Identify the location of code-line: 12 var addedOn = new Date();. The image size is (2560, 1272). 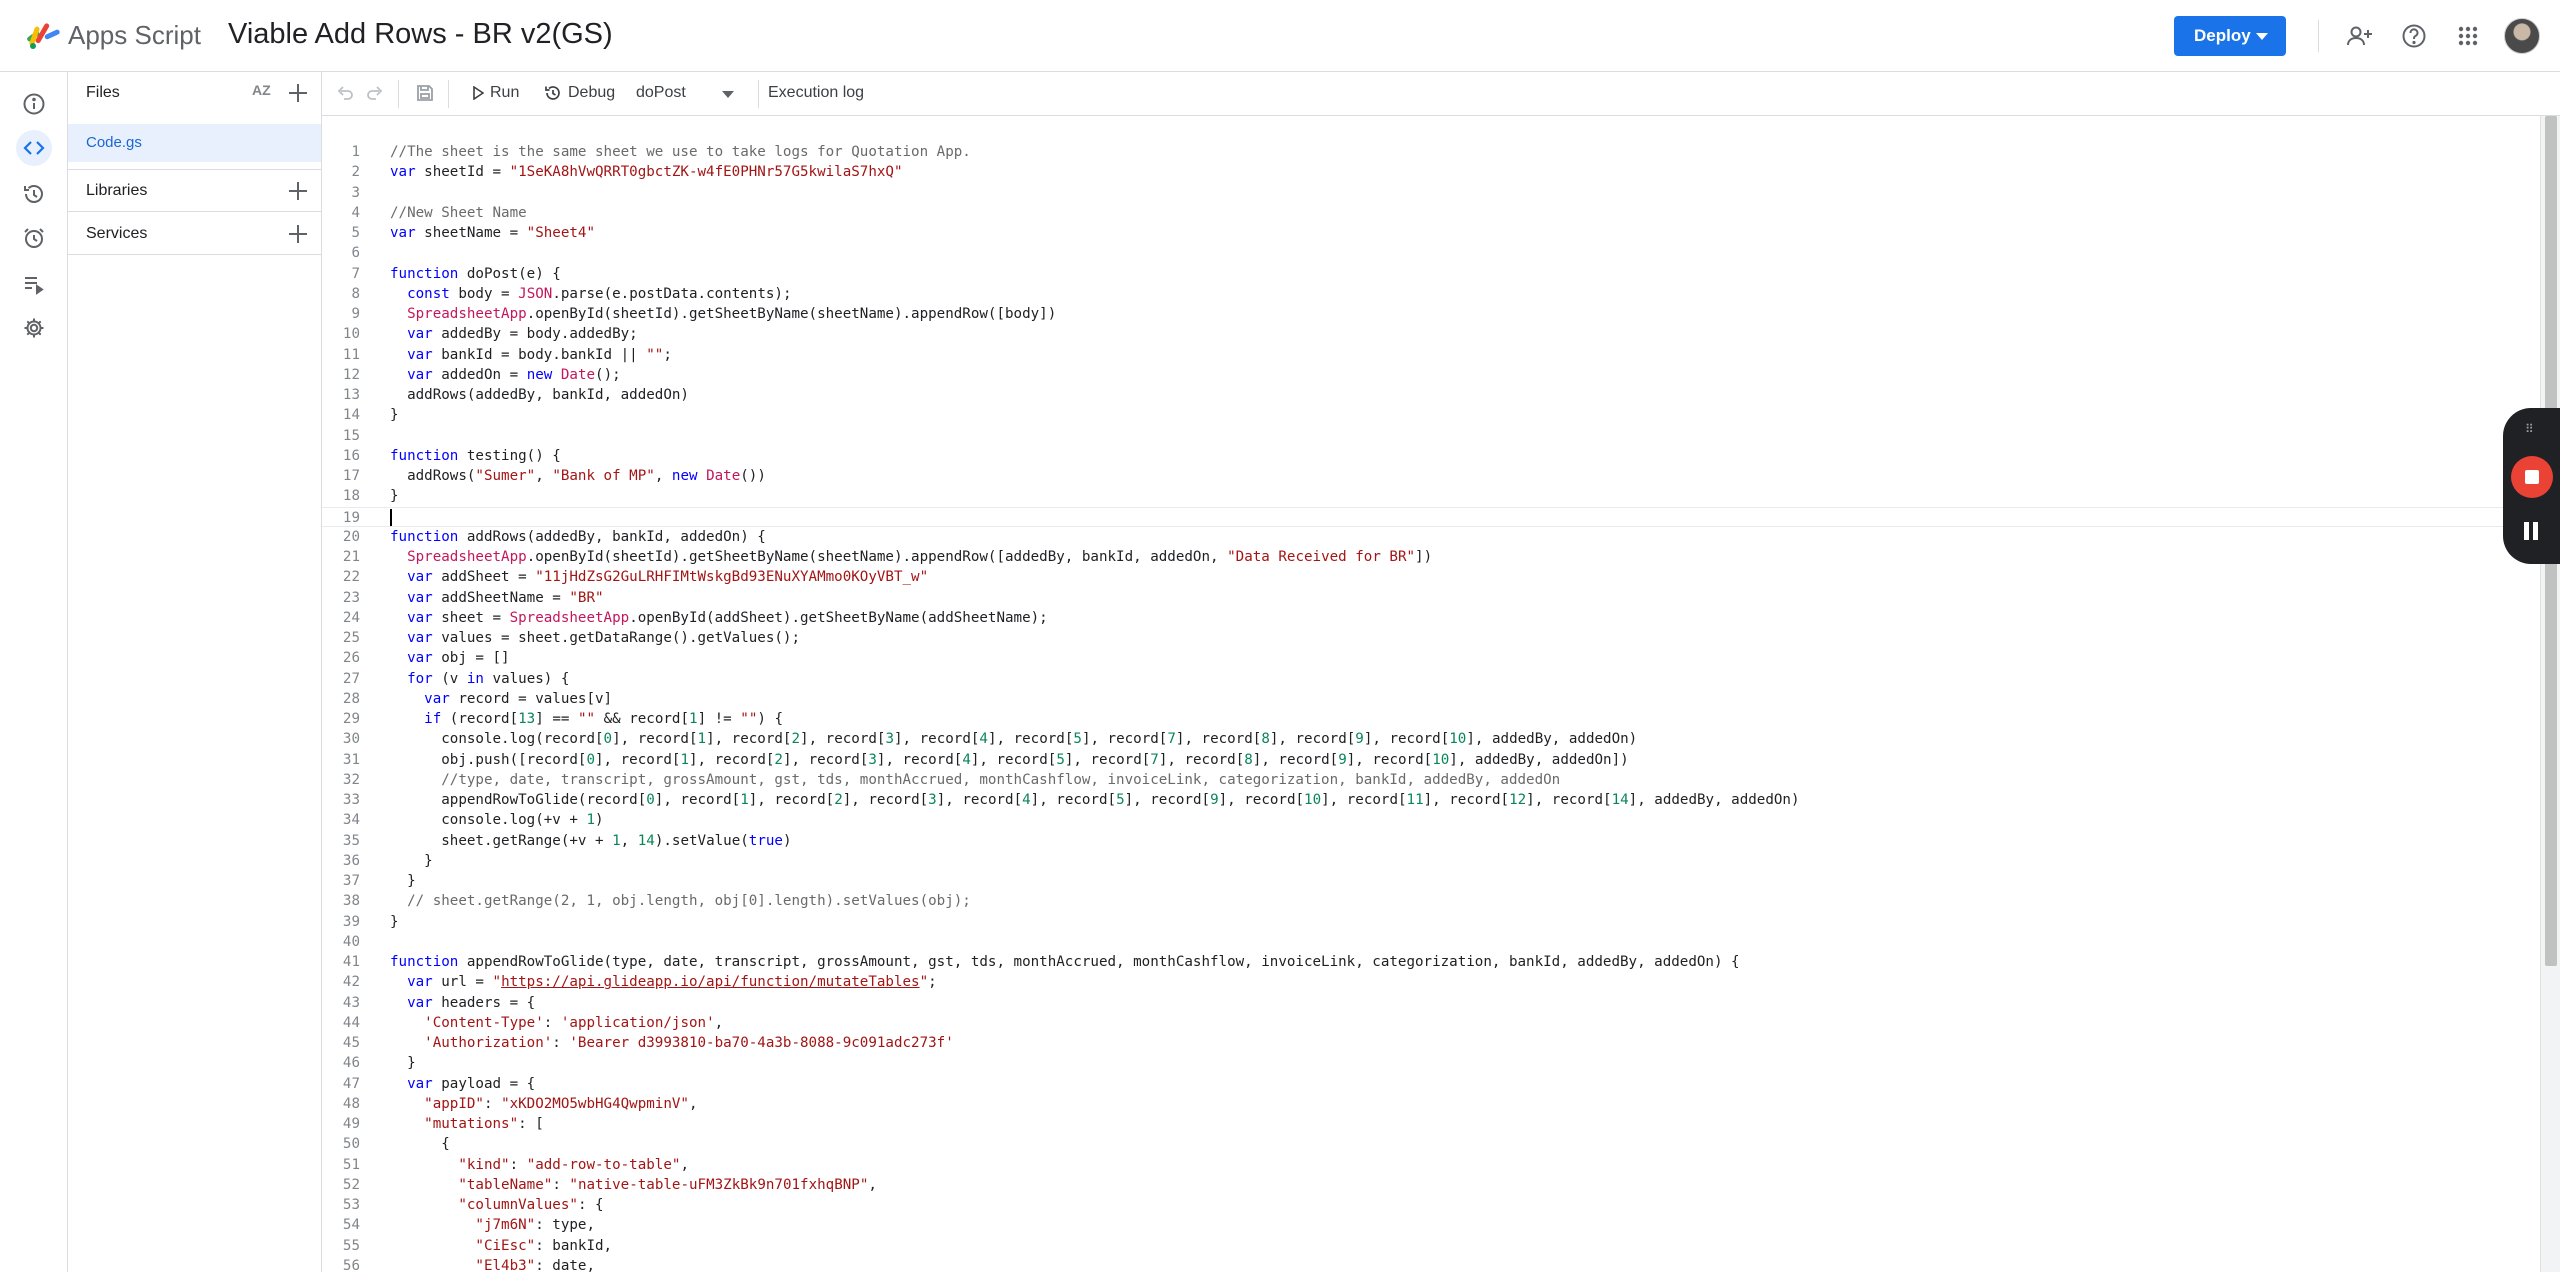
(1431, 375).